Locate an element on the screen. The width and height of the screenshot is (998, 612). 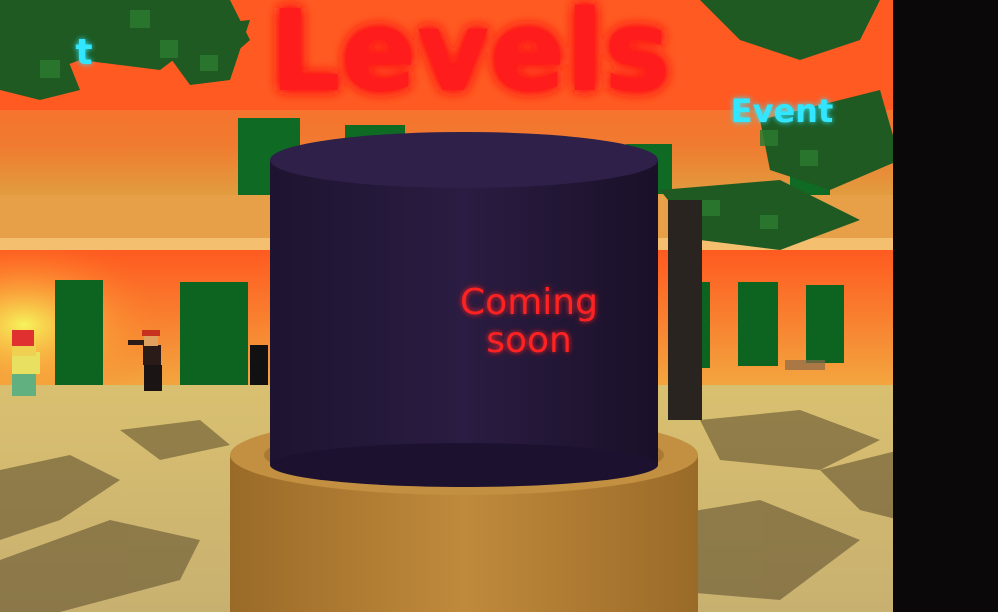
coming-soon-line2: soon is located at coordinates (529, 340).